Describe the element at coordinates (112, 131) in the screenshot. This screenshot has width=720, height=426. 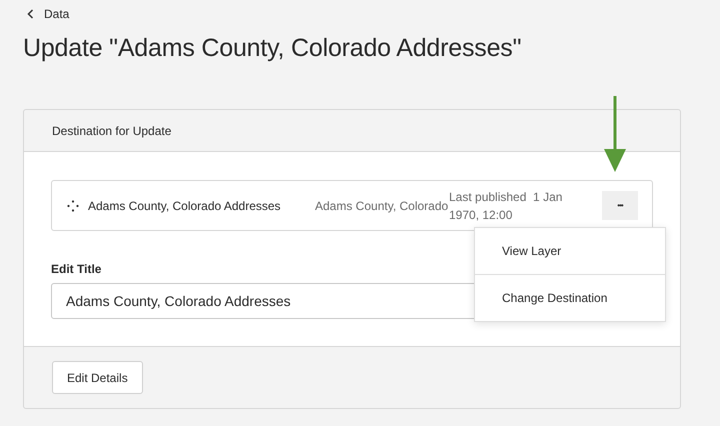
I see `card-header-title: Destination for Update` at that location.